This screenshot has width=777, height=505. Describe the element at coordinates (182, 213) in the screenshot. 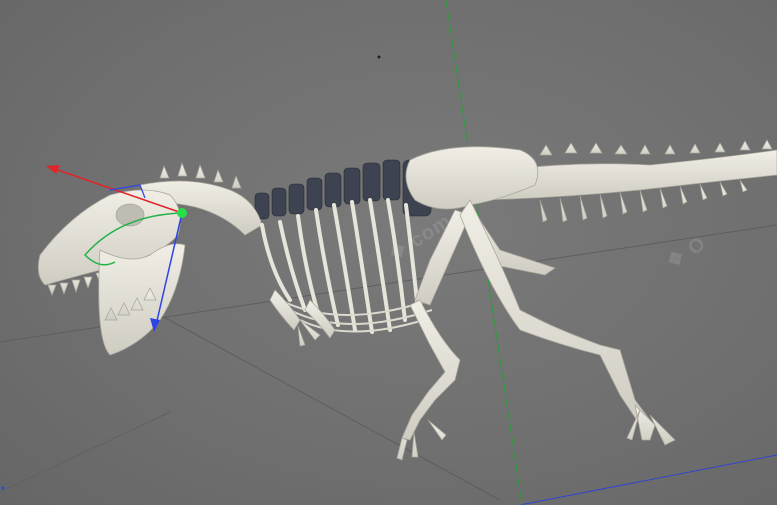

I see `gizmo-center-handle` at that location.